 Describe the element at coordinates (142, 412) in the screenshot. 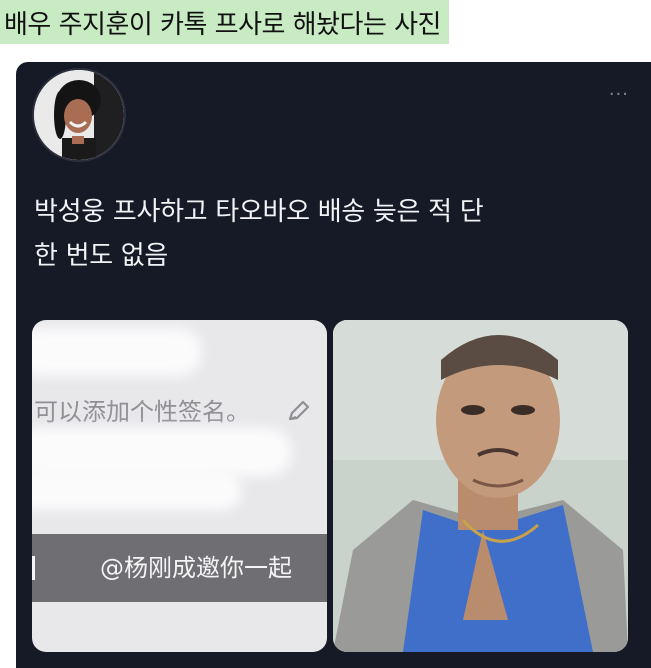

I see `signature-text: 可以添加个性签名。` at that location.